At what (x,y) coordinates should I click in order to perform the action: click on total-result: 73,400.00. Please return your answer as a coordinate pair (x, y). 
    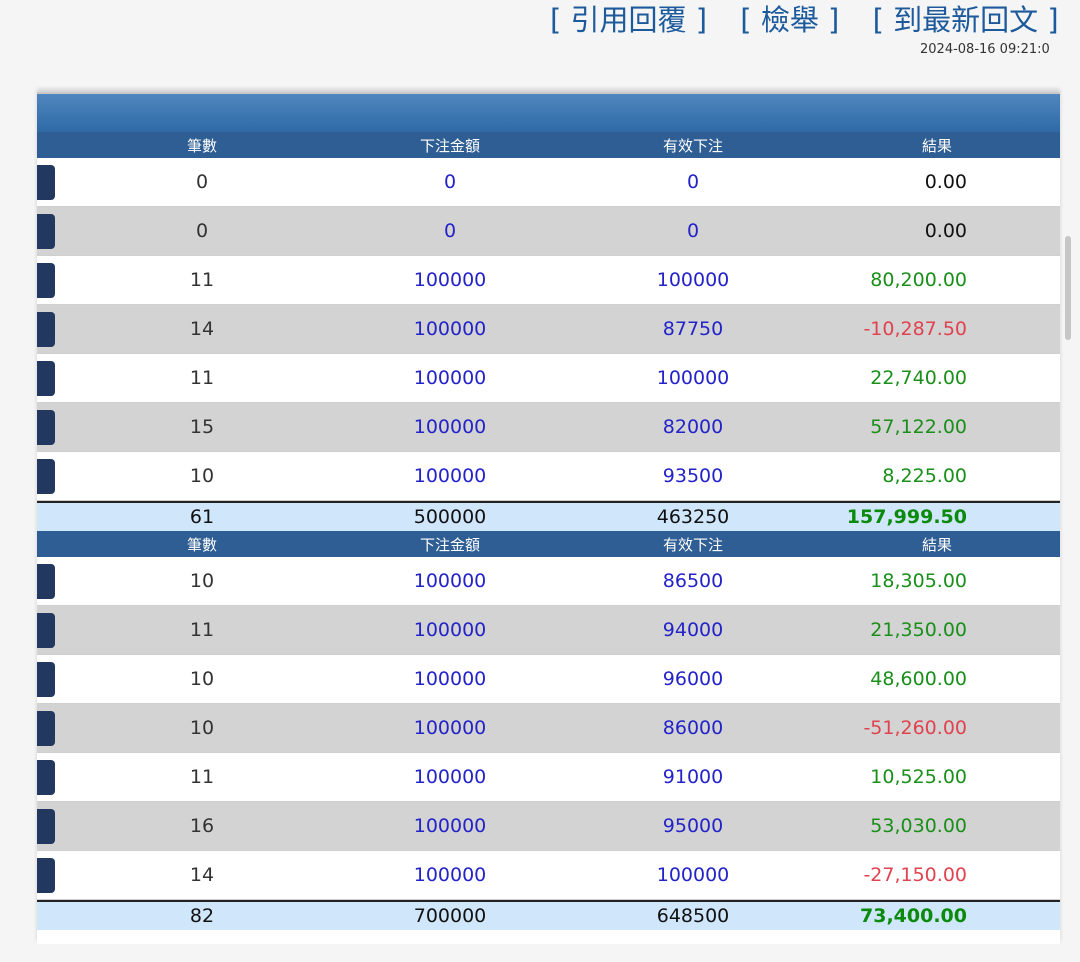
    Looking at the image, I should click on (913, 916).